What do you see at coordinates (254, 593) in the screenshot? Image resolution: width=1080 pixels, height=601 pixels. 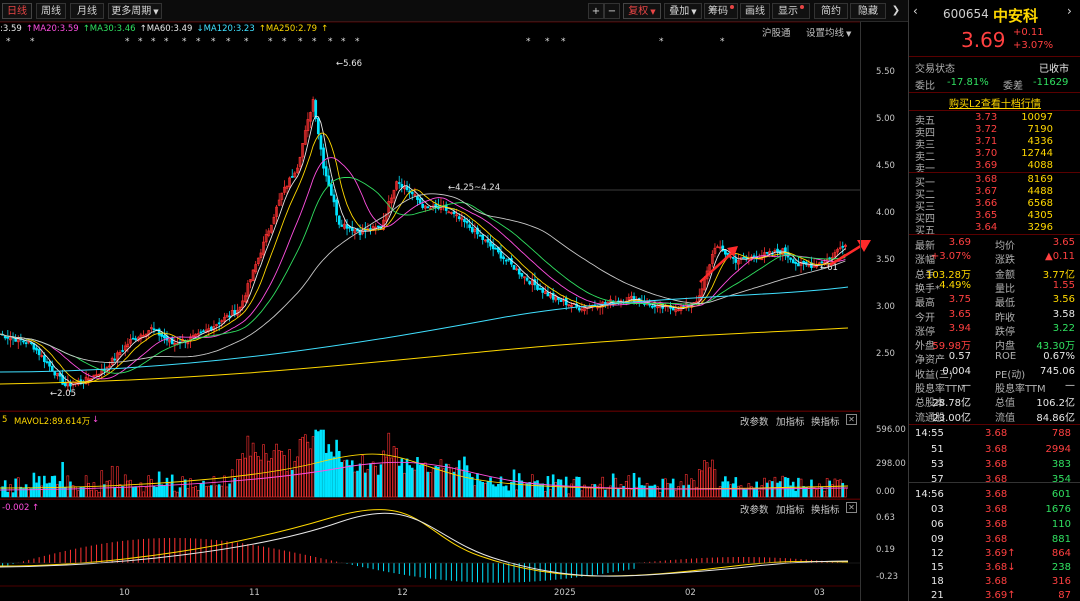 I see `date-tick: 11` at bounding box center [254, 593].